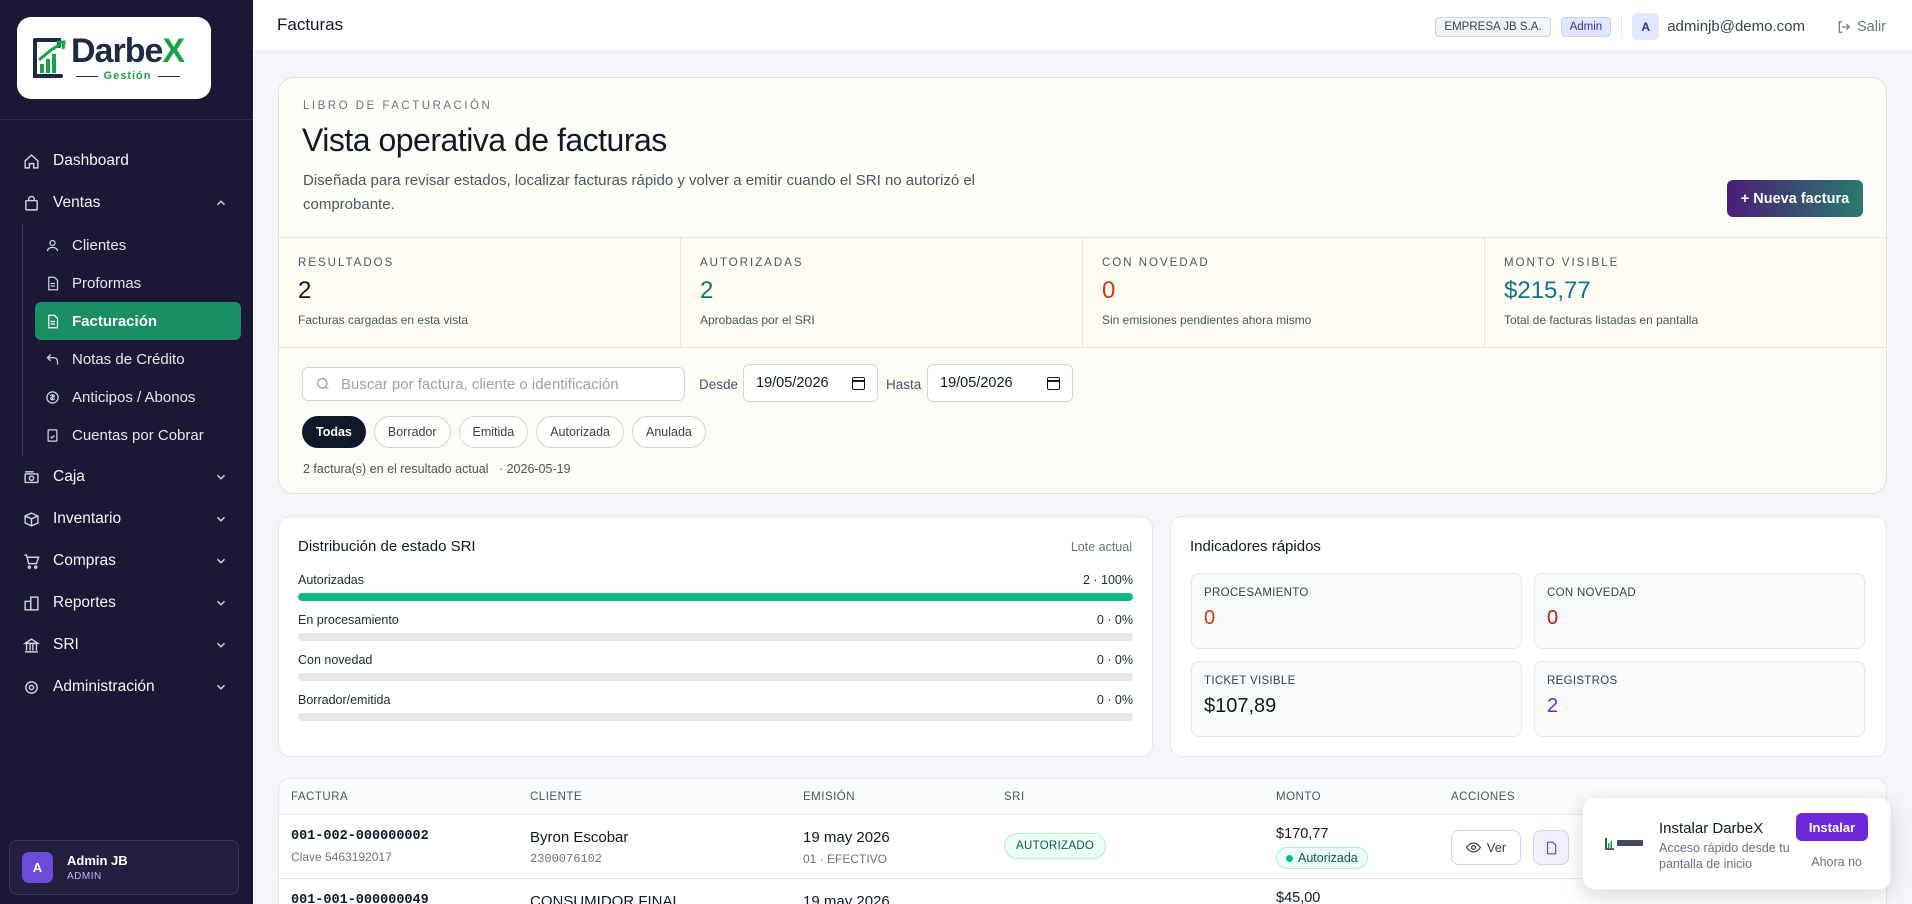  I want to click on chevron-up-icon, so click(221, 203).